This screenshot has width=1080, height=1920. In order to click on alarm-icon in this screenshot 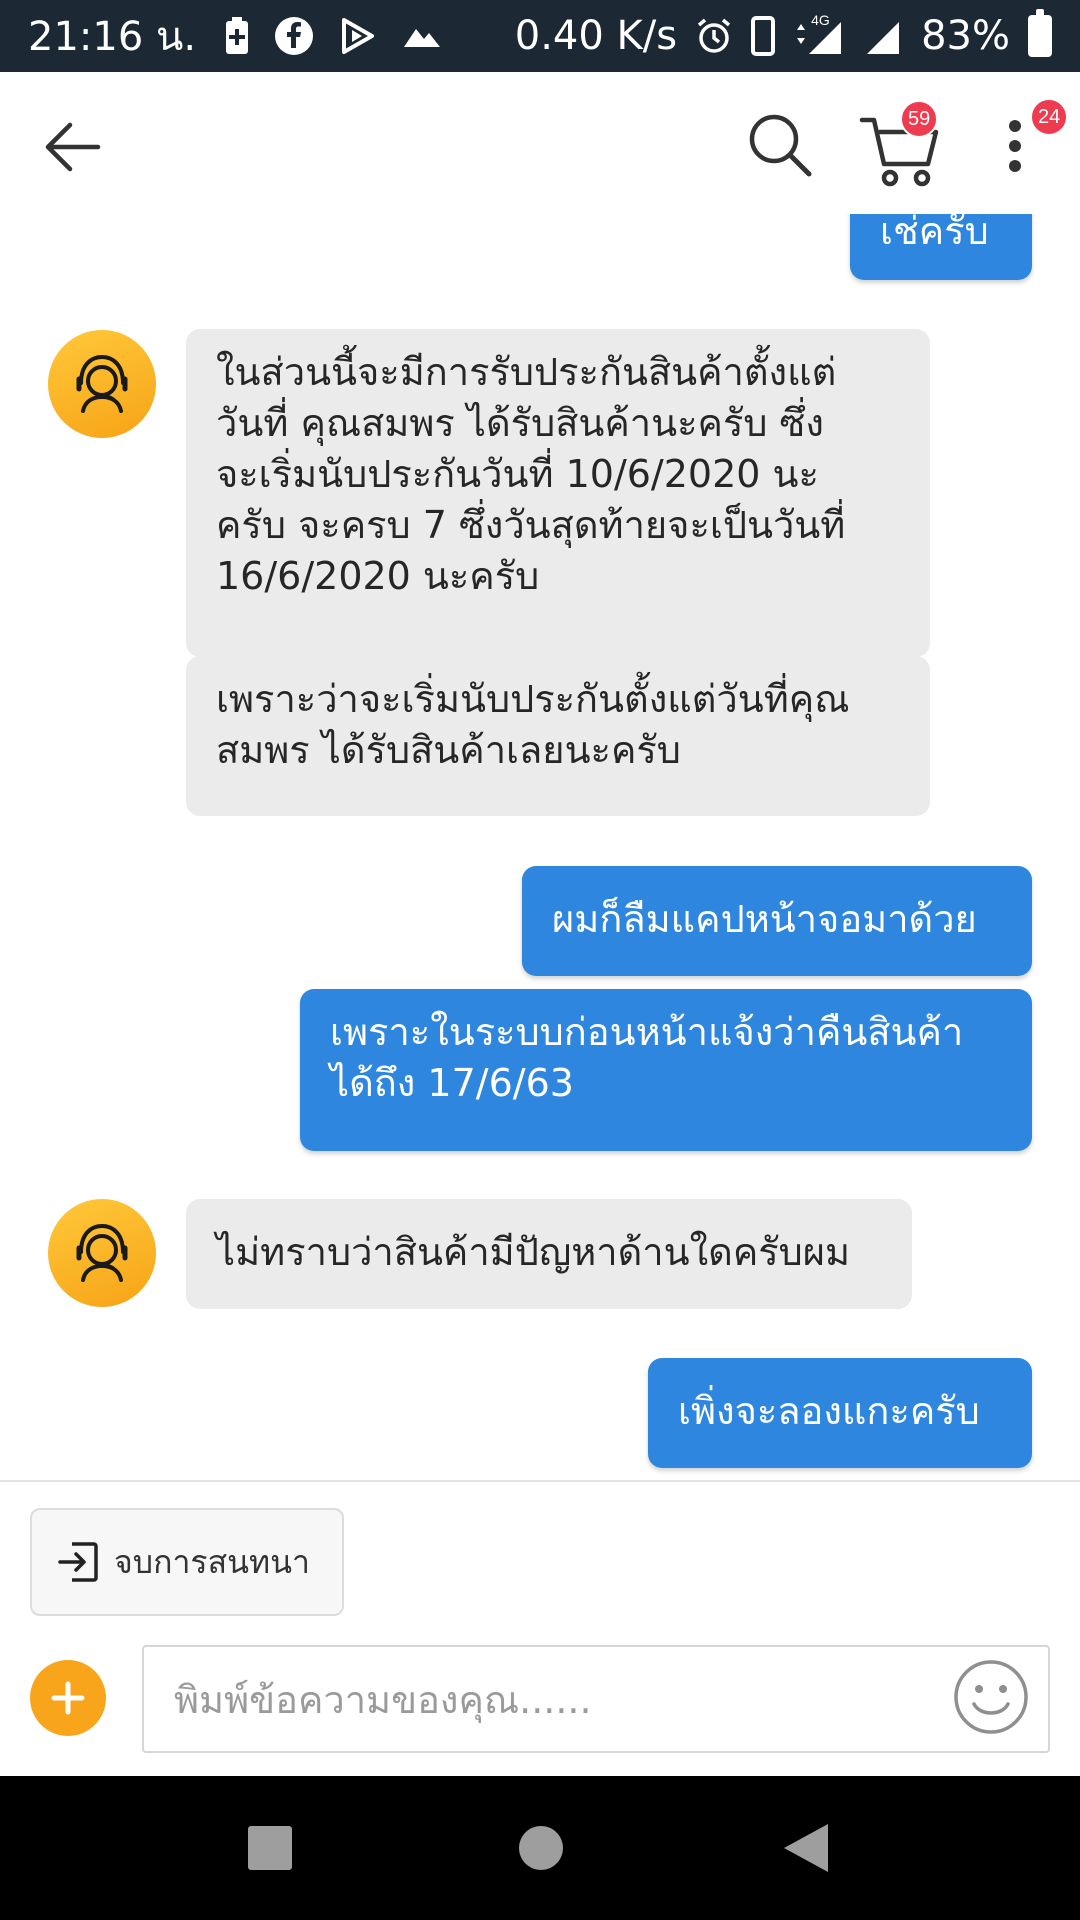, I will do `click(714, 36)`.